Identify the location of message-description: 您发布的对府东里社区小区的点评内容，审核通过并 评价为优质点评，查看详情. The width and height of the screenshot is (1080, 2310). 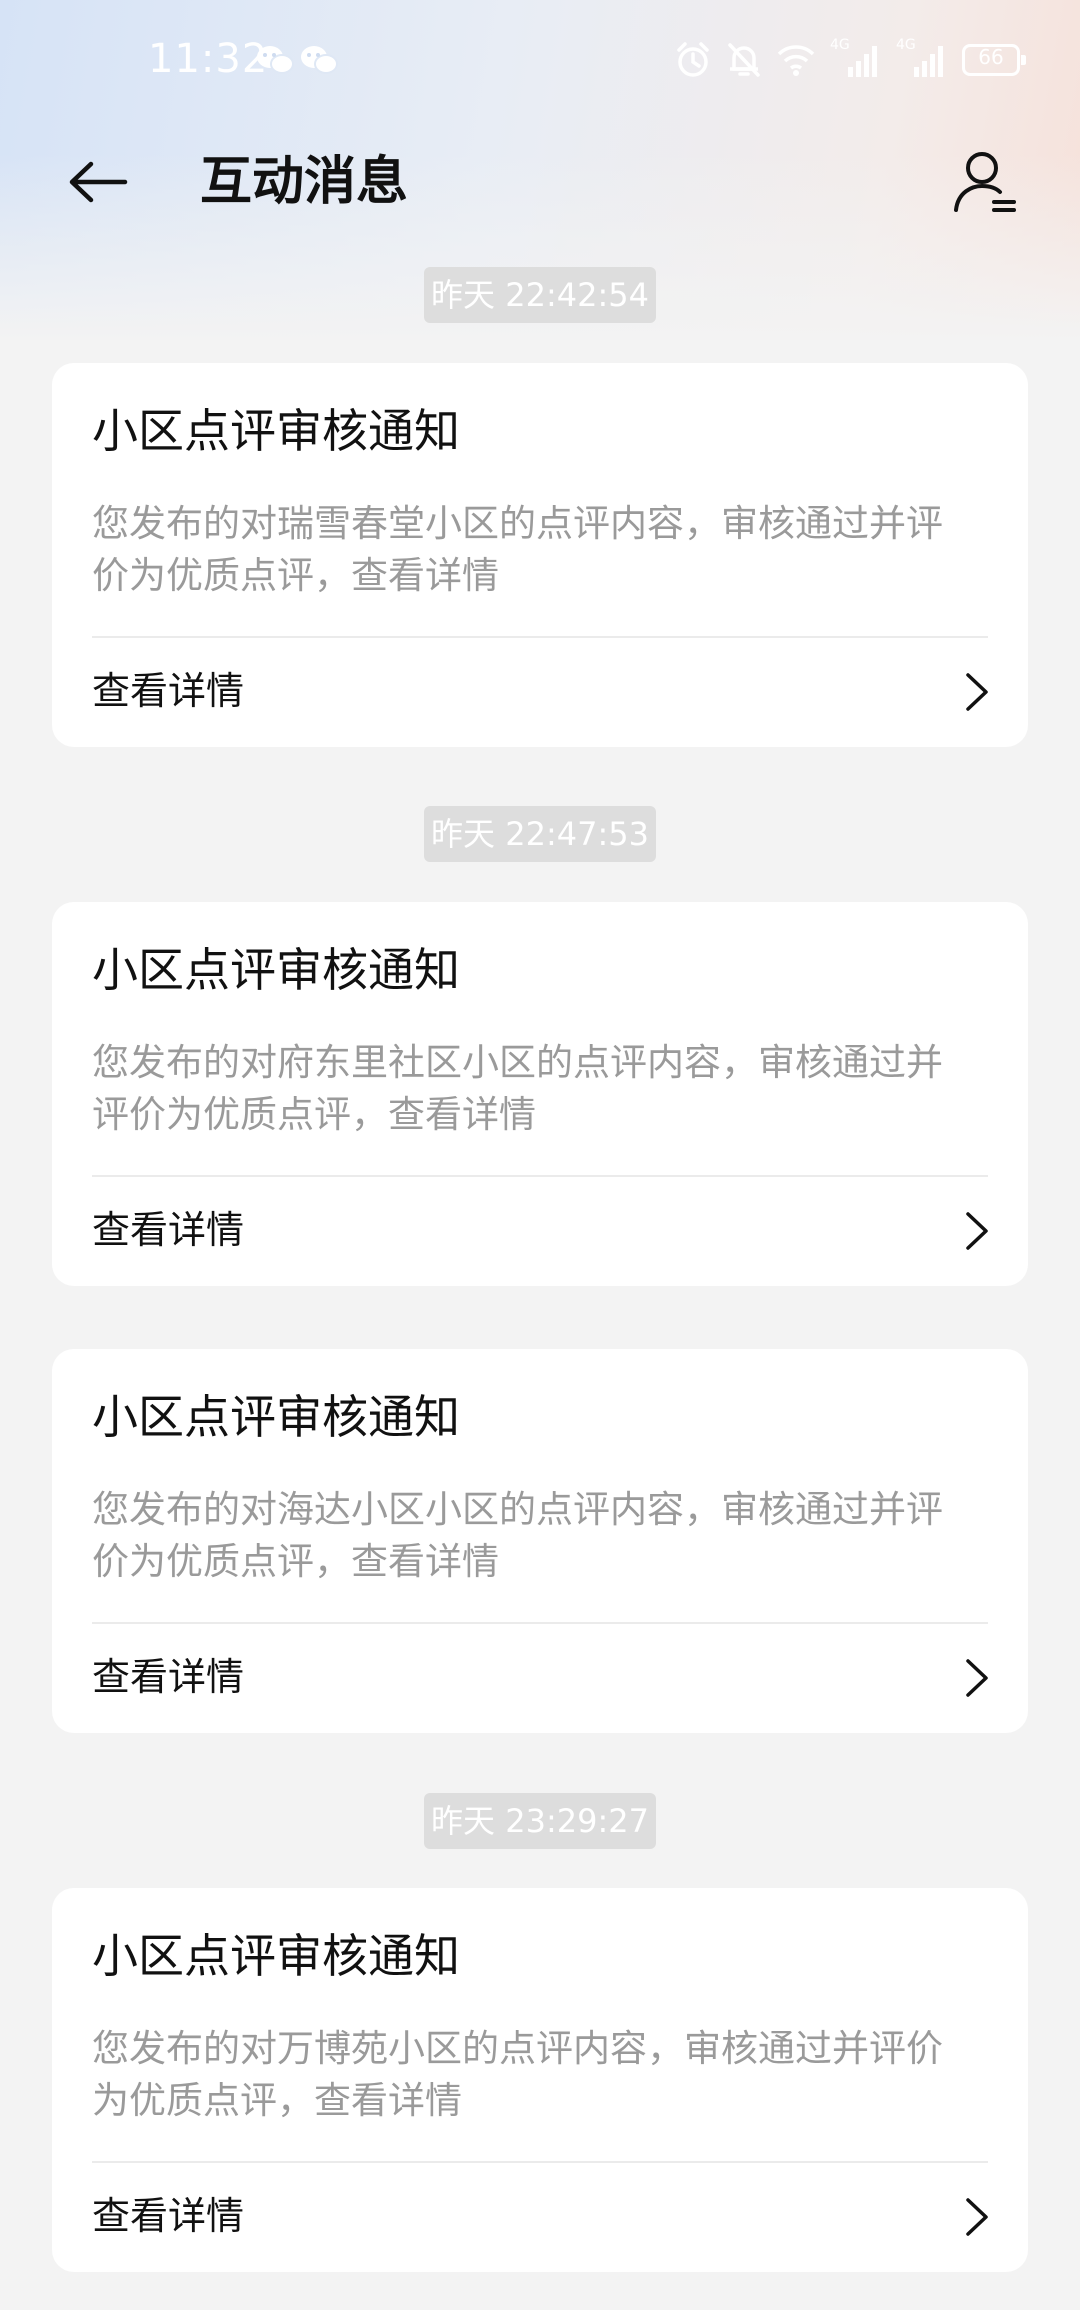
(542, 1089).